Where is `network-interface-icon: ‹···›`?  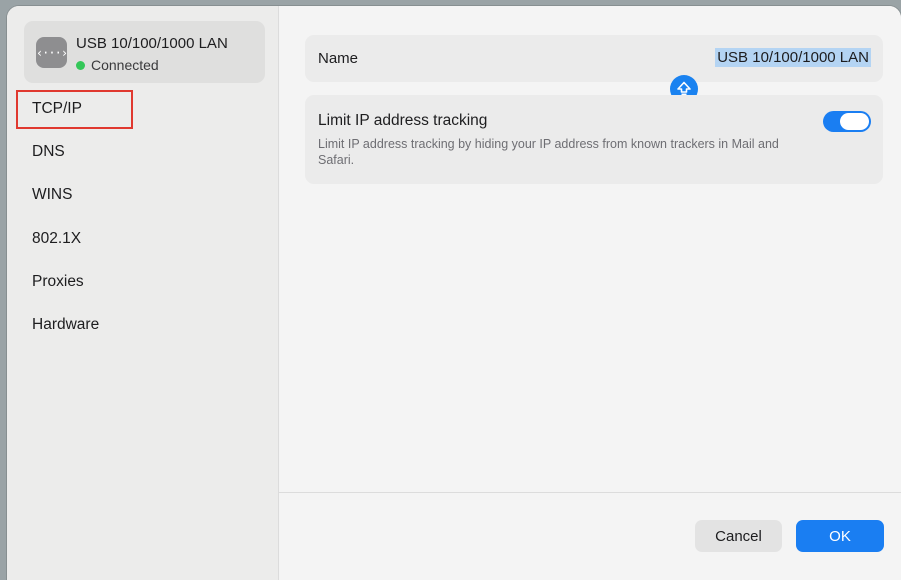 network-interface-icon: ‹···› is located at coordinates (52, 52).